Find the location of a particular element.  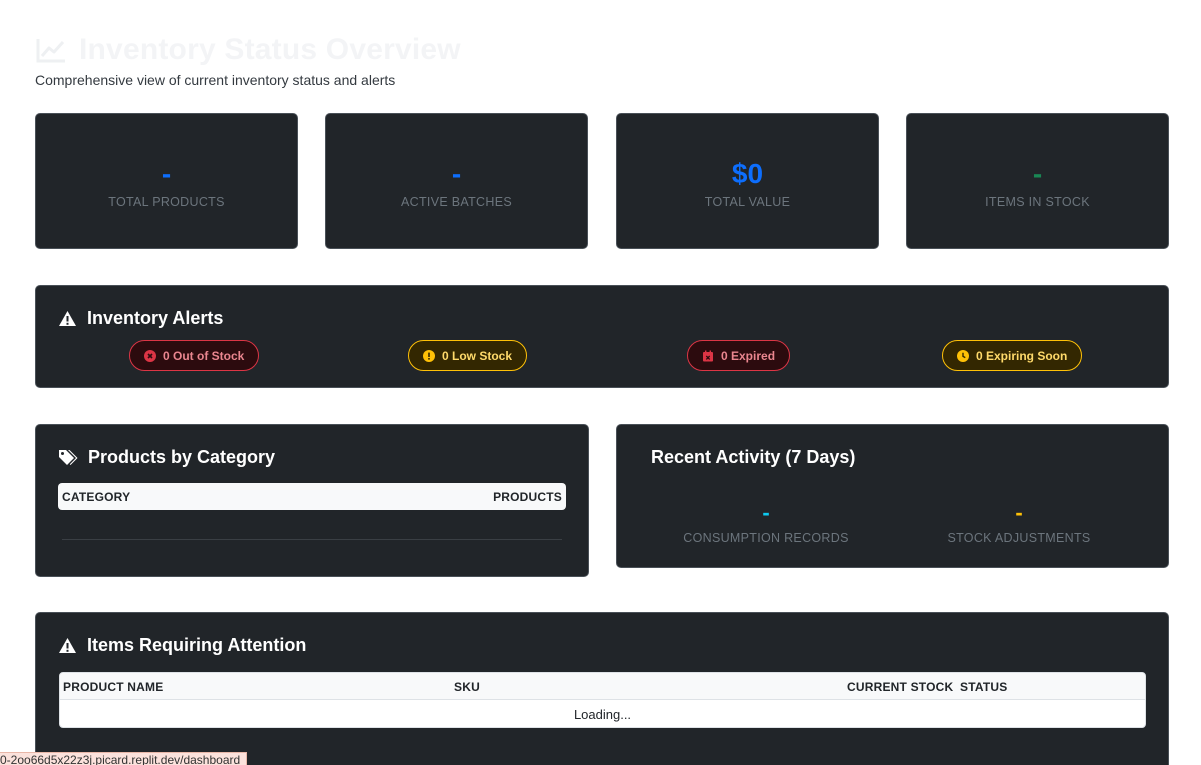

stat-card-total-products: - TOTAL PRODUCTS is located at coordinates (166, 181).